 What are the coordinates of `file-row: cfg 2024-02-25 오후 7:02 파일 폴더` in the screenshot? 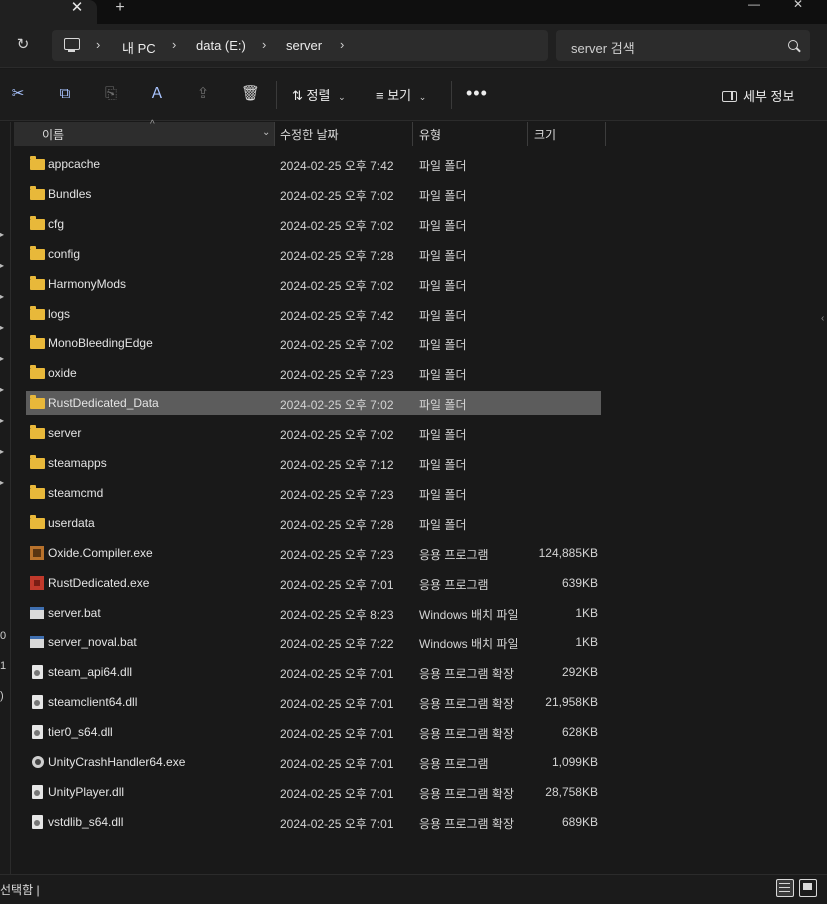 It's located at (313, 224).